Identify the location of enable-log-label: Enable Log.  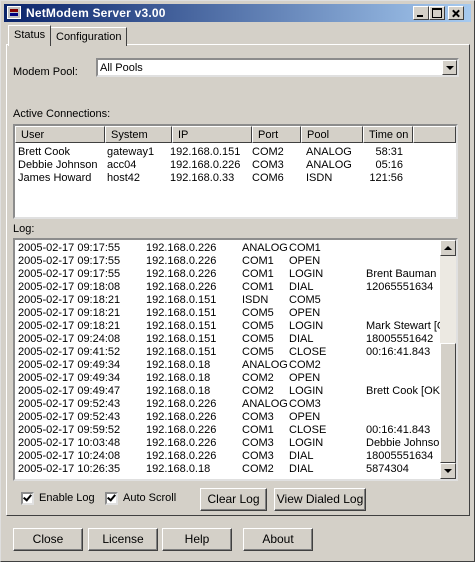
(67, 498).